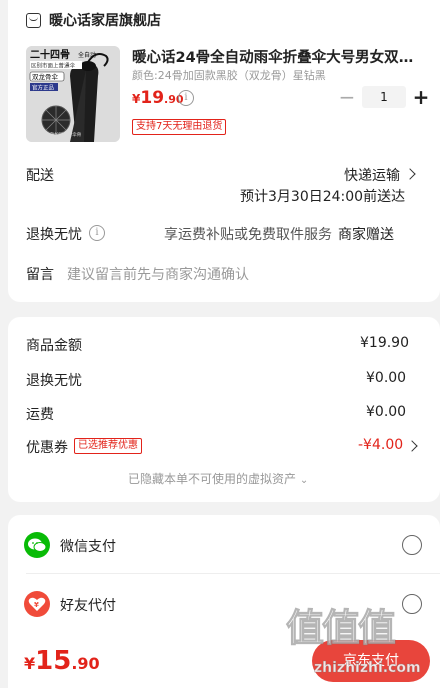 The image size is (440, 688). What do you see at coordinates (87, 55) in the screenshot?
I see `thumb-badge-sub: 全自动` at bounding box center [87, 55].